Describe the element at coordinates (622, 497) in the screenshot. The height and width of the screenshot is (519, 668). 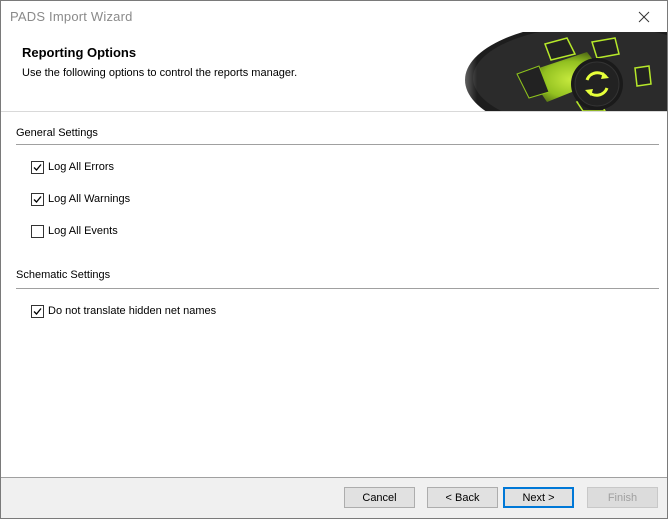
I see `finish-button: Finish` at that location.